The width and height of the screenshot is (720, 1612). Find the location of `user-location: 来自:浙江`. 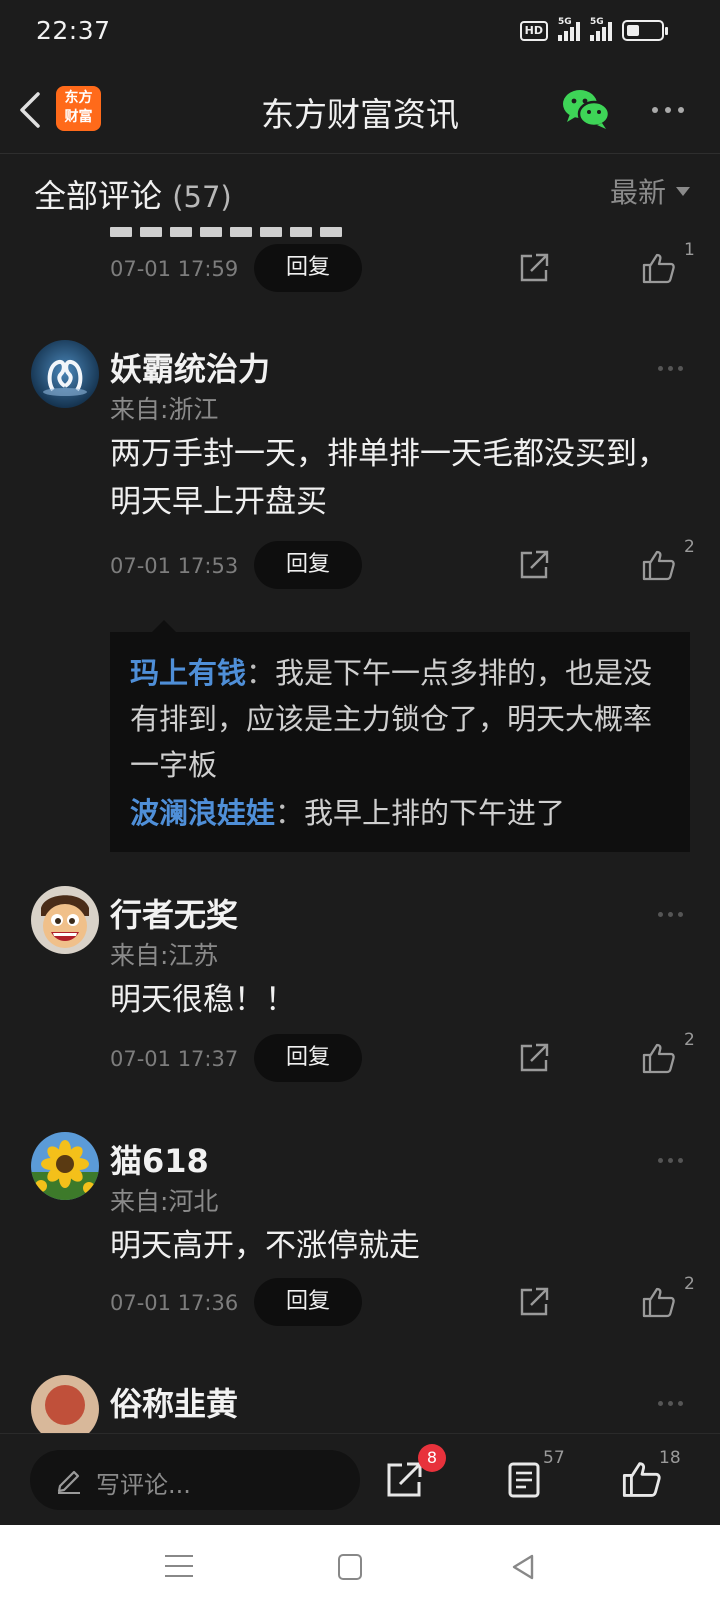

user-location: 来自:浙江 is located at coordinates (164, 409).